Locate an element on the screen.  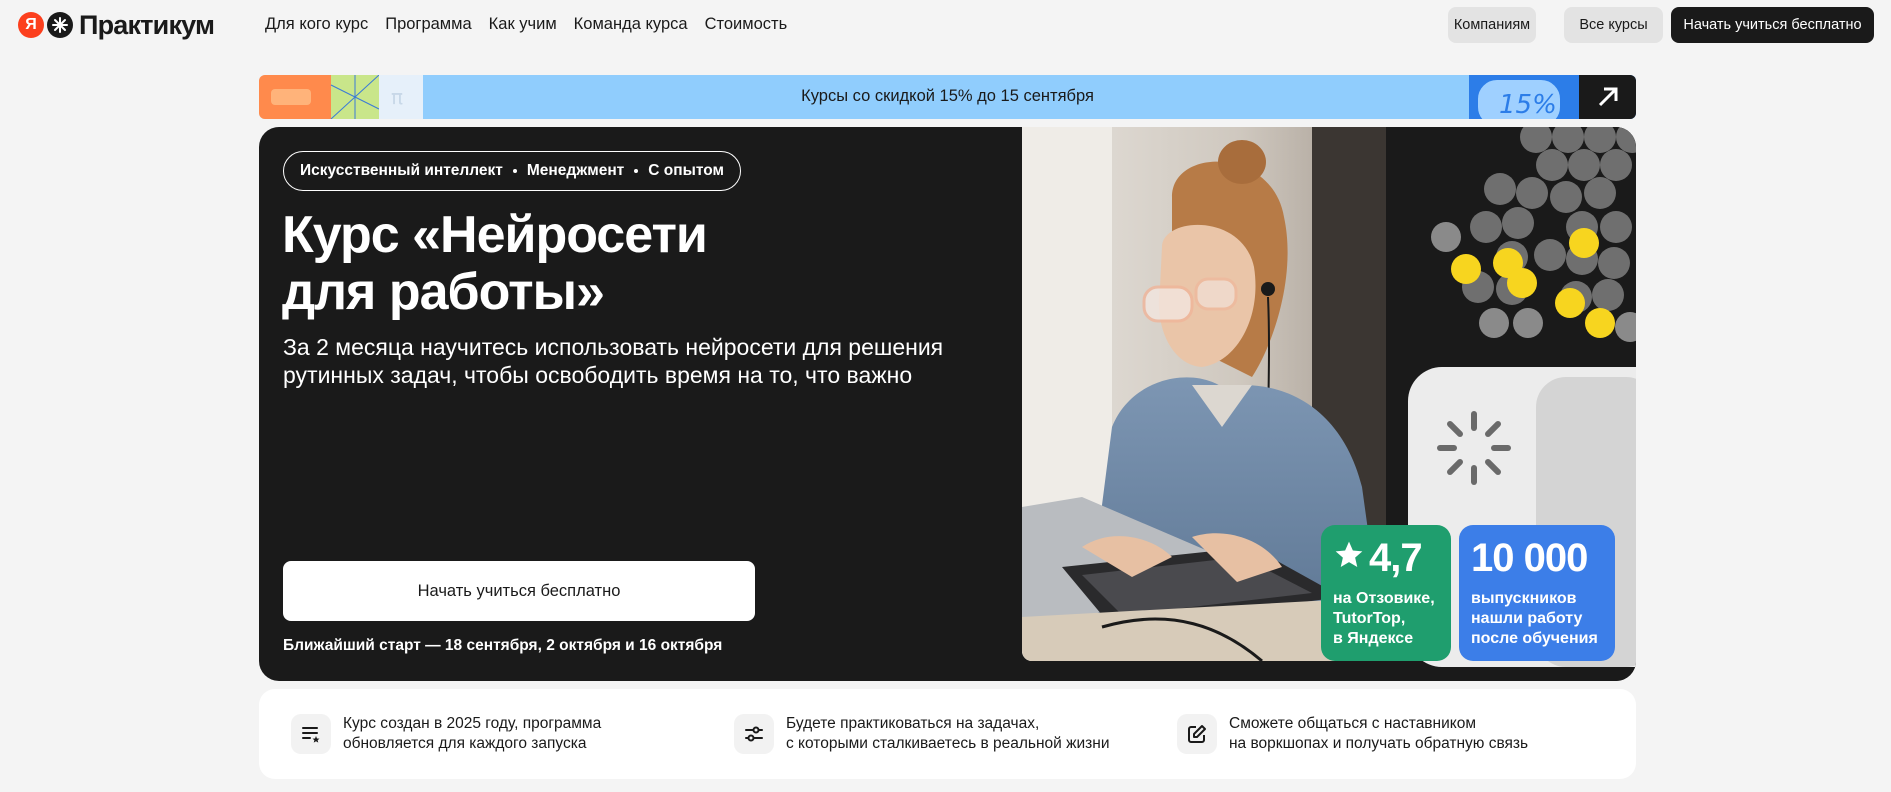
edit-icon is located at coordinates (1197, 734).